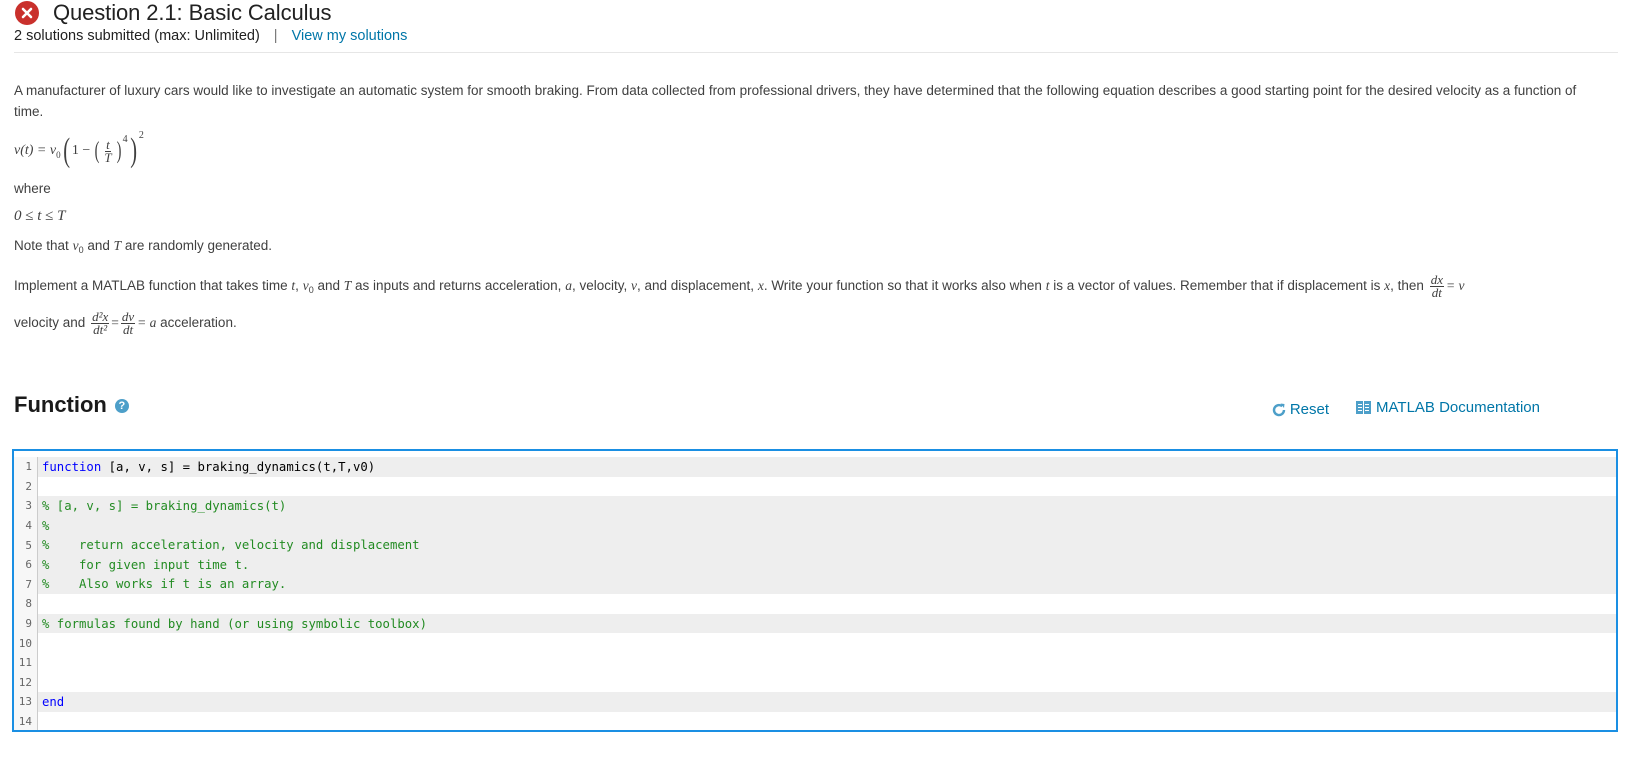 This screenshot has width=1626, height=780. What do you see at coordinates (26, 486) in the screenshot?
I see `line-number: 2` at bounding box center [26, 486].